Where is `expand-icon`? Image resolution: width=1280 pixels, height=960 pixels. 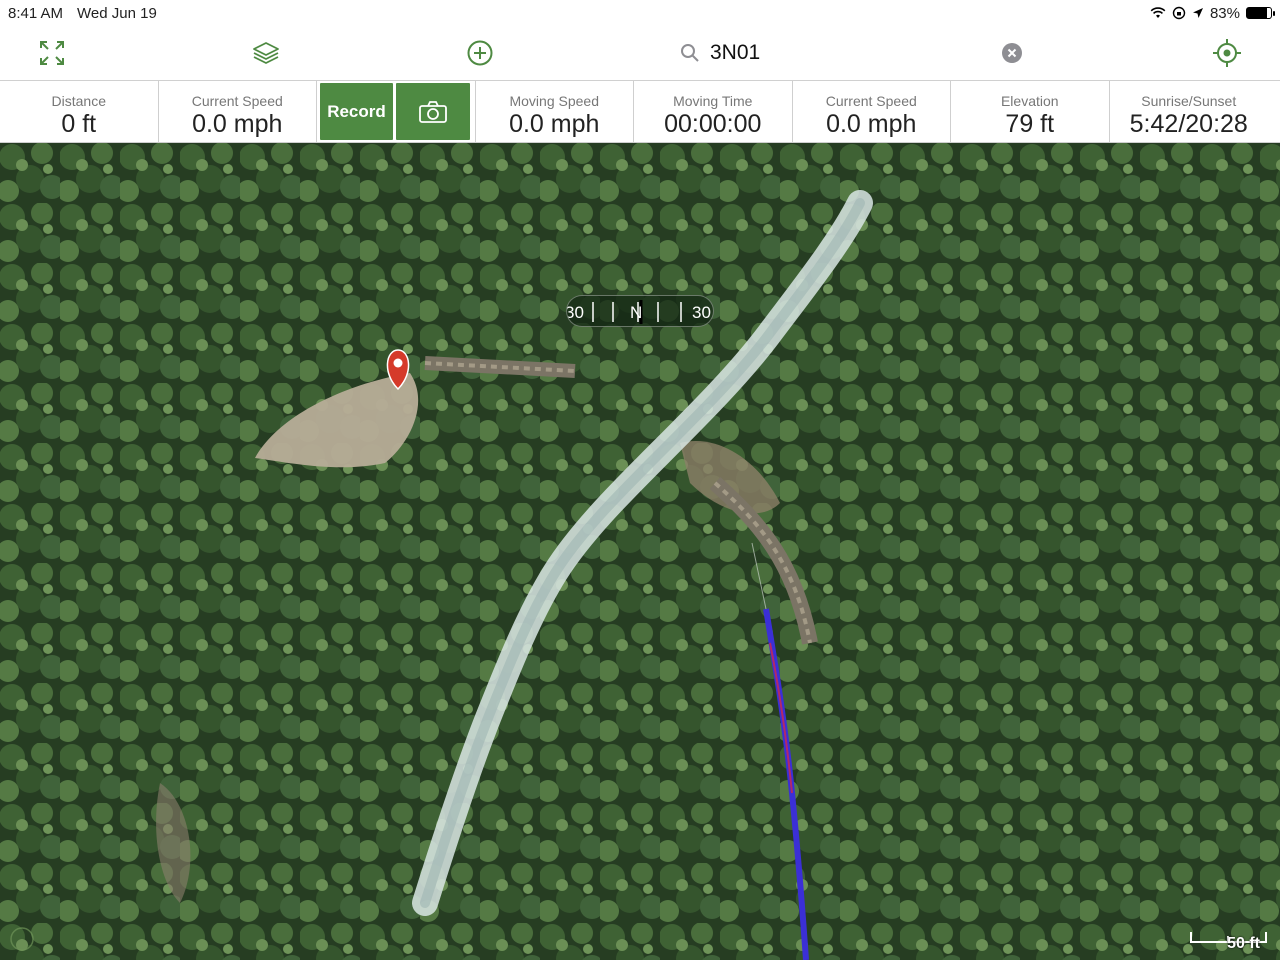
expand-icon is located at coordinates (52, 53).